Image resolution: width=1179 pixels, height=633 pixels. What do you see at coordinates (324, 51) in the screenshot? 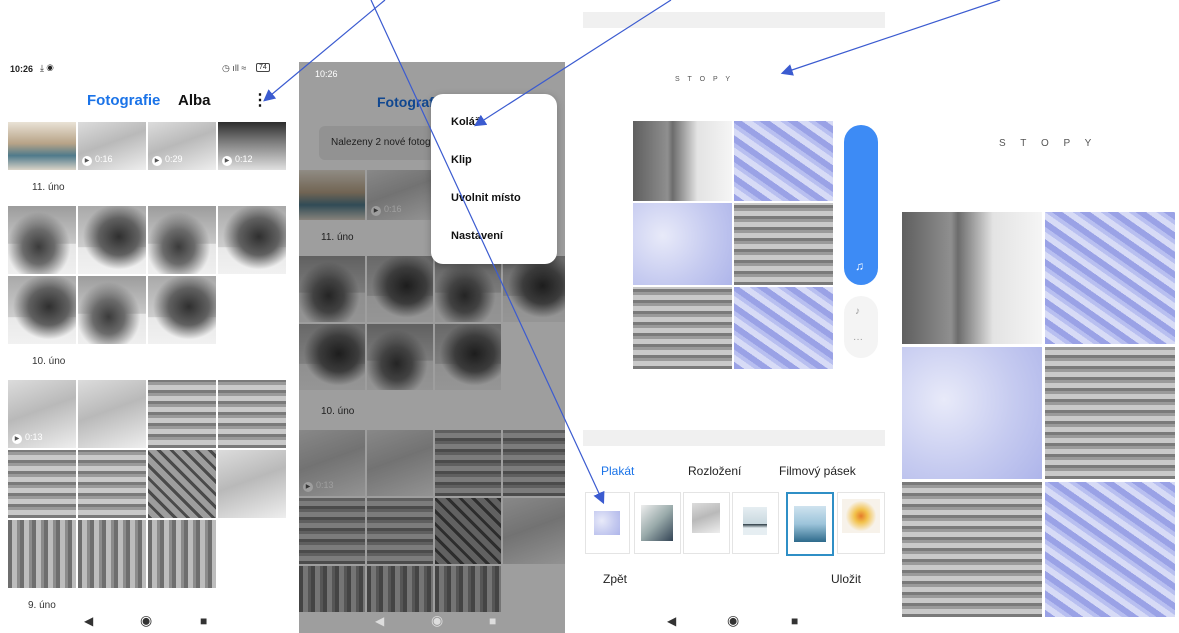
I see `arrow-to-more-options` at bounding box center [324, 51].